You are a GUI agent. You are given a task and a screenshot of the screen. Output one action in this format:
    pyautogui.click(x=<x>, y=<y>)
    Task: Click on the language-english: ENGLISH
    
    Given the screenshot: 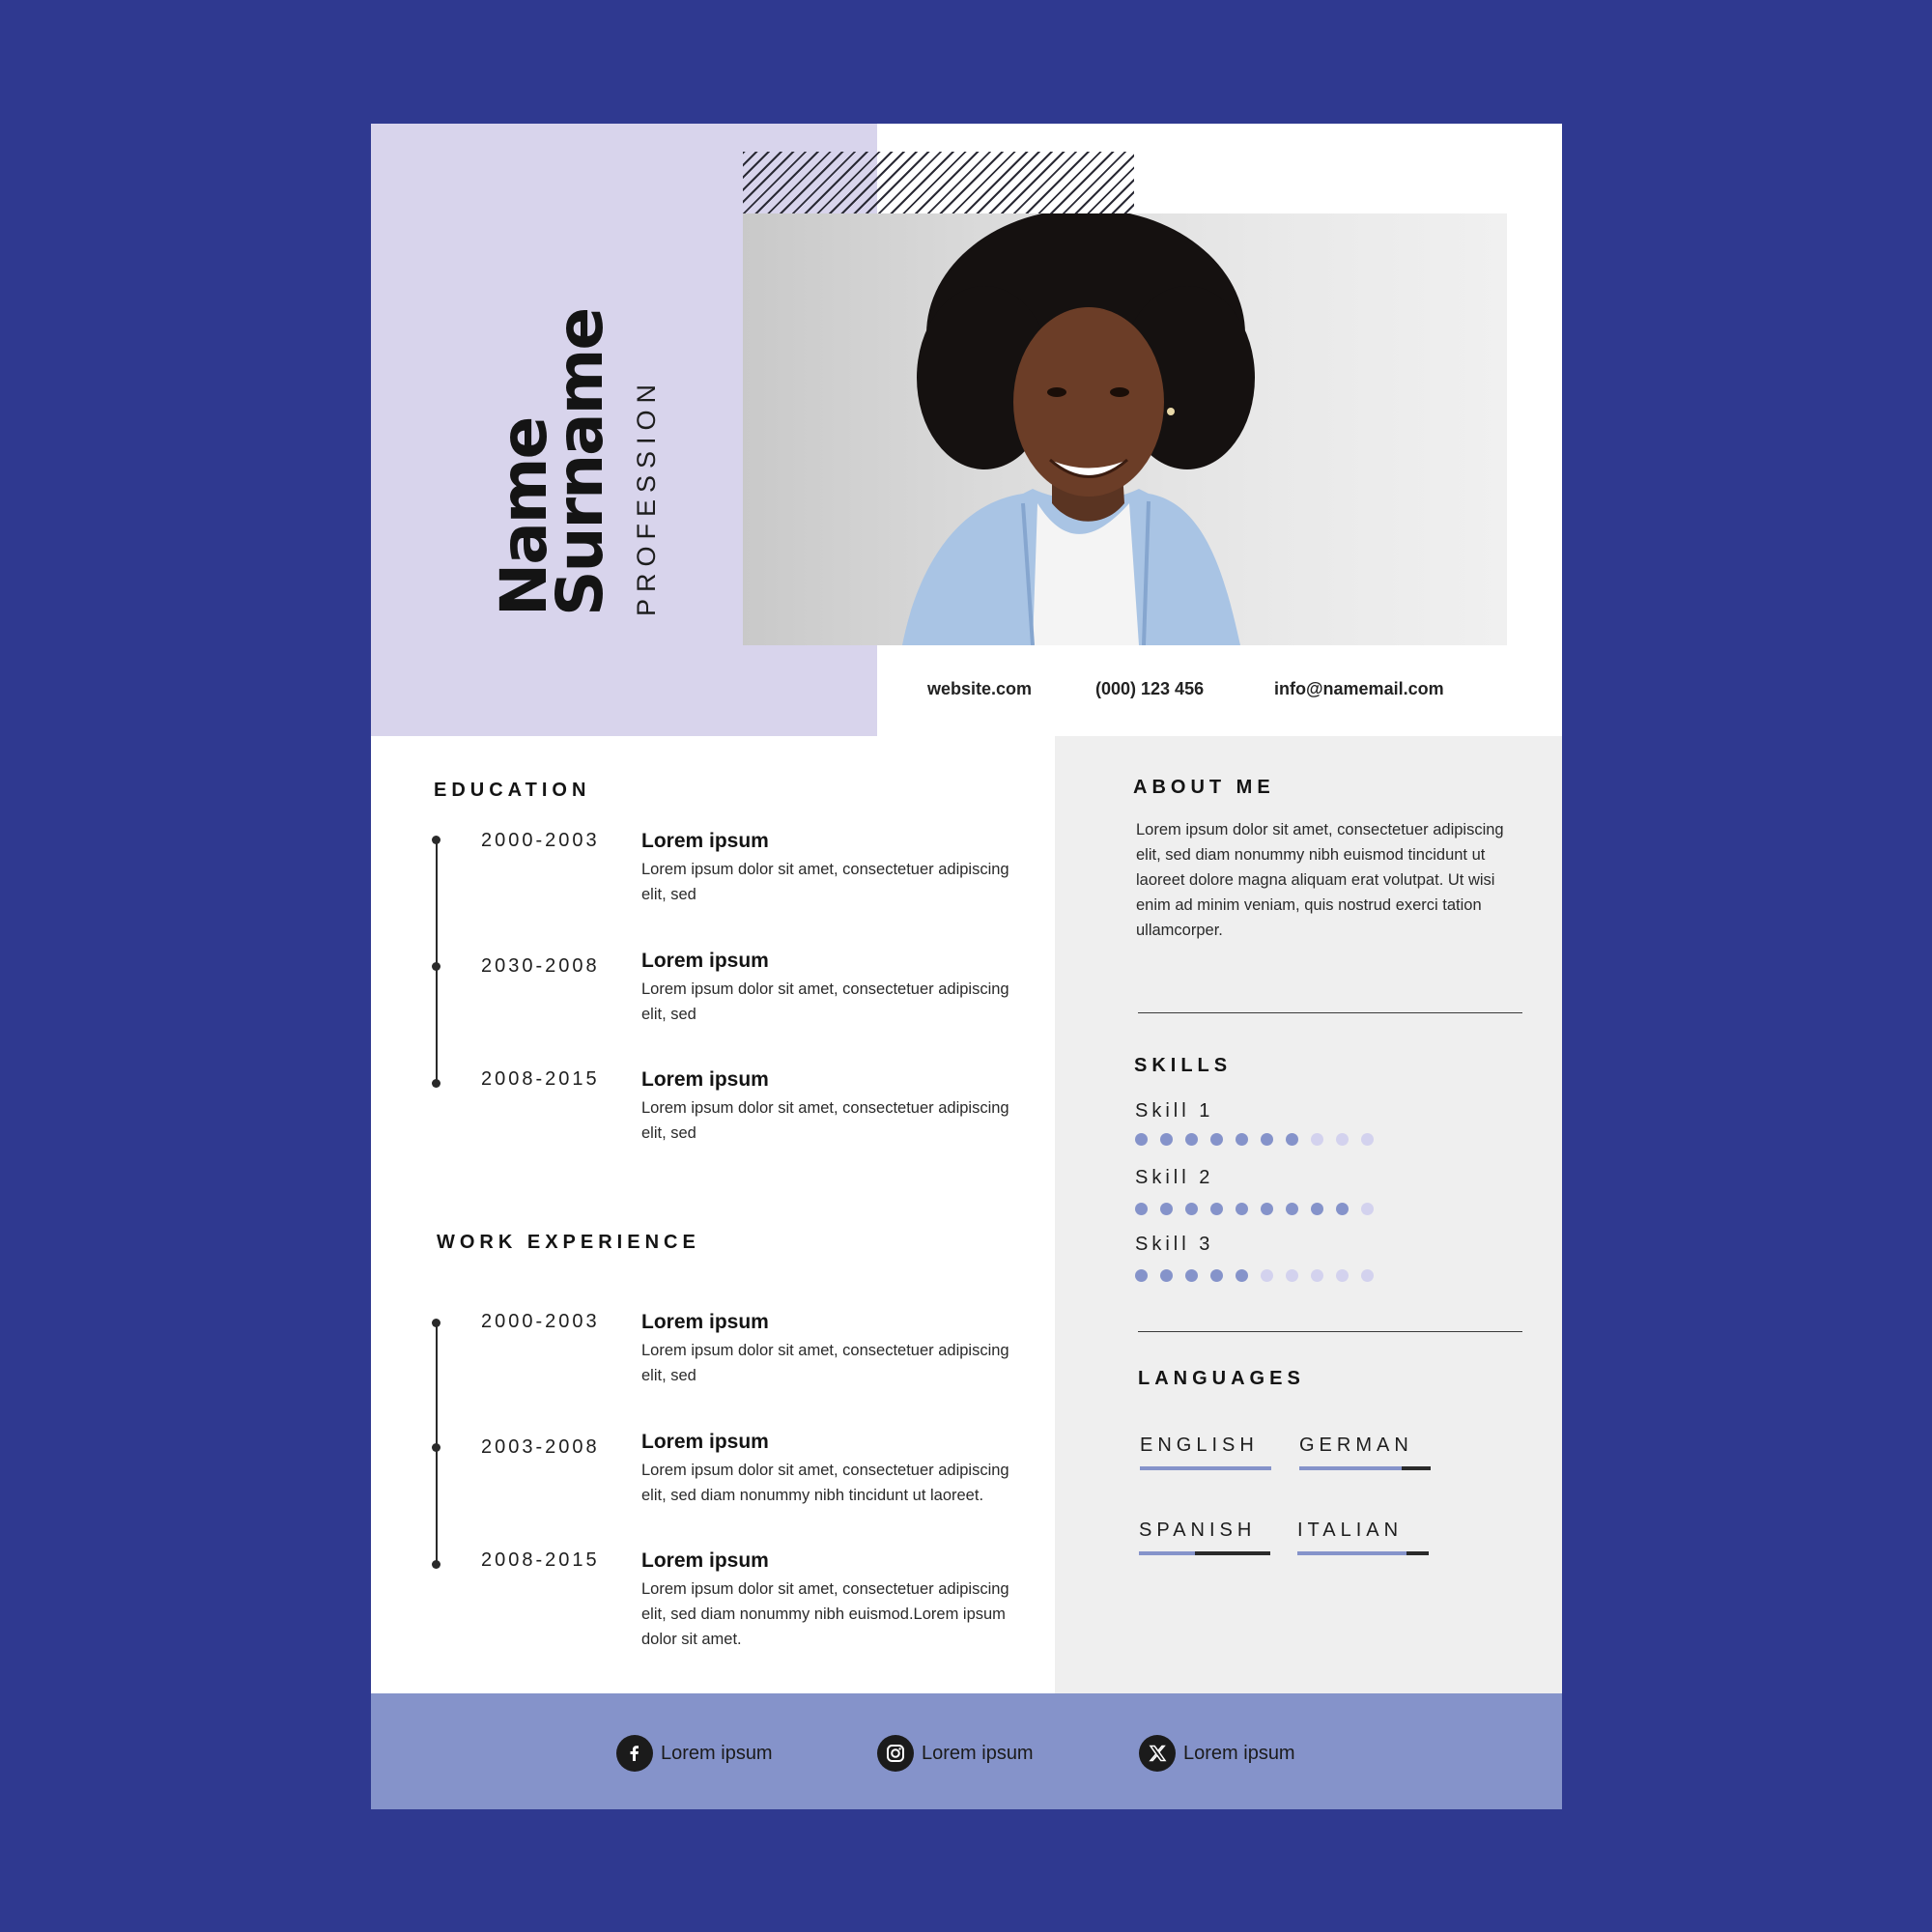 What is the action you would take?
    pyautogui.click(x=1207, y=1452)
    